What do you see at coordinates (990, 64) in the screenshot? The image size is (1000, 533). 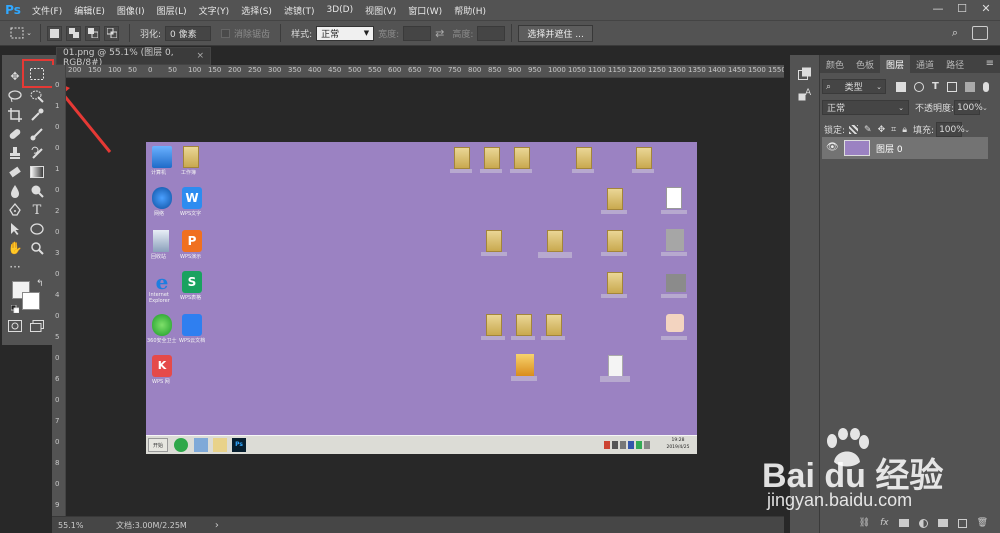 I see `panel-menu-icon: ≡` at bounding box center [990, 64].